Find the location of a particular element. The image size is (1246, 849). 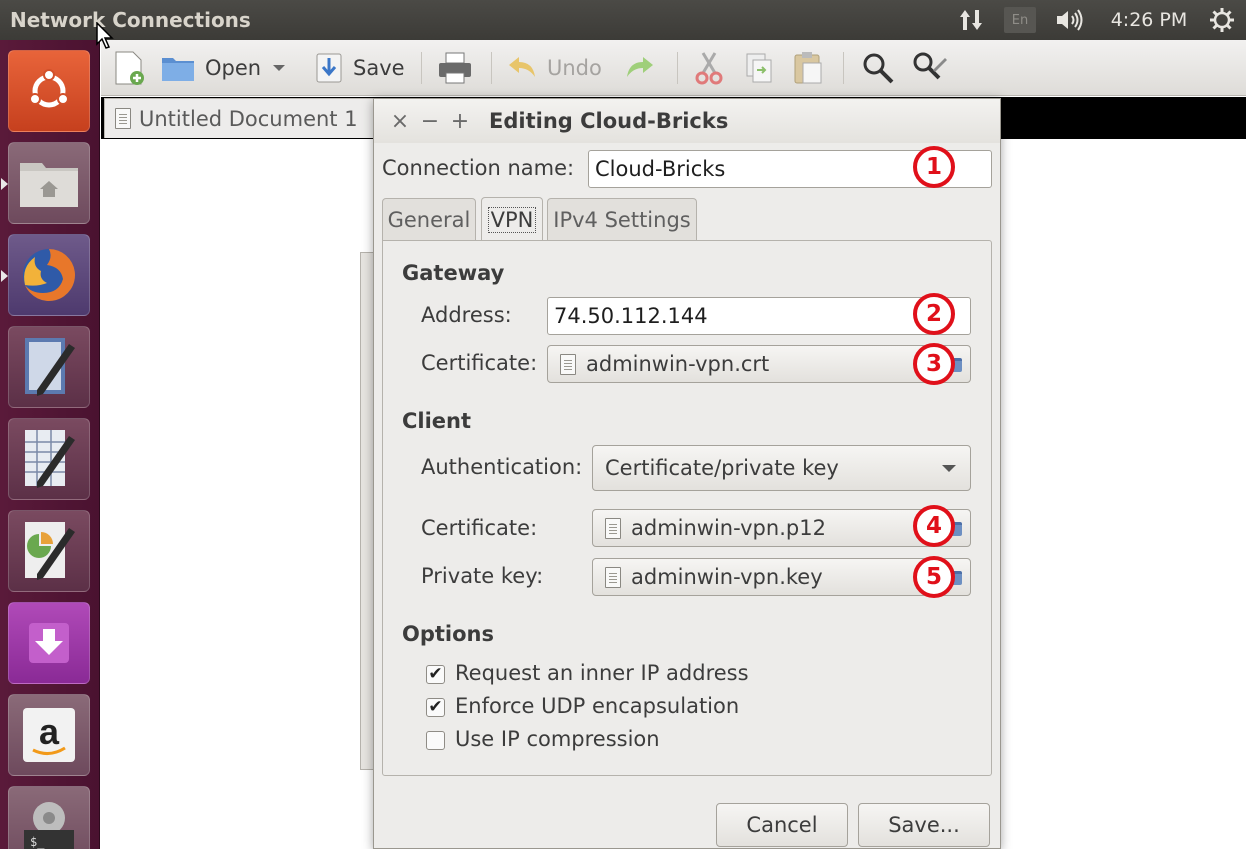

annotation-badge-3: 3 is located at coordinates (934, 364).